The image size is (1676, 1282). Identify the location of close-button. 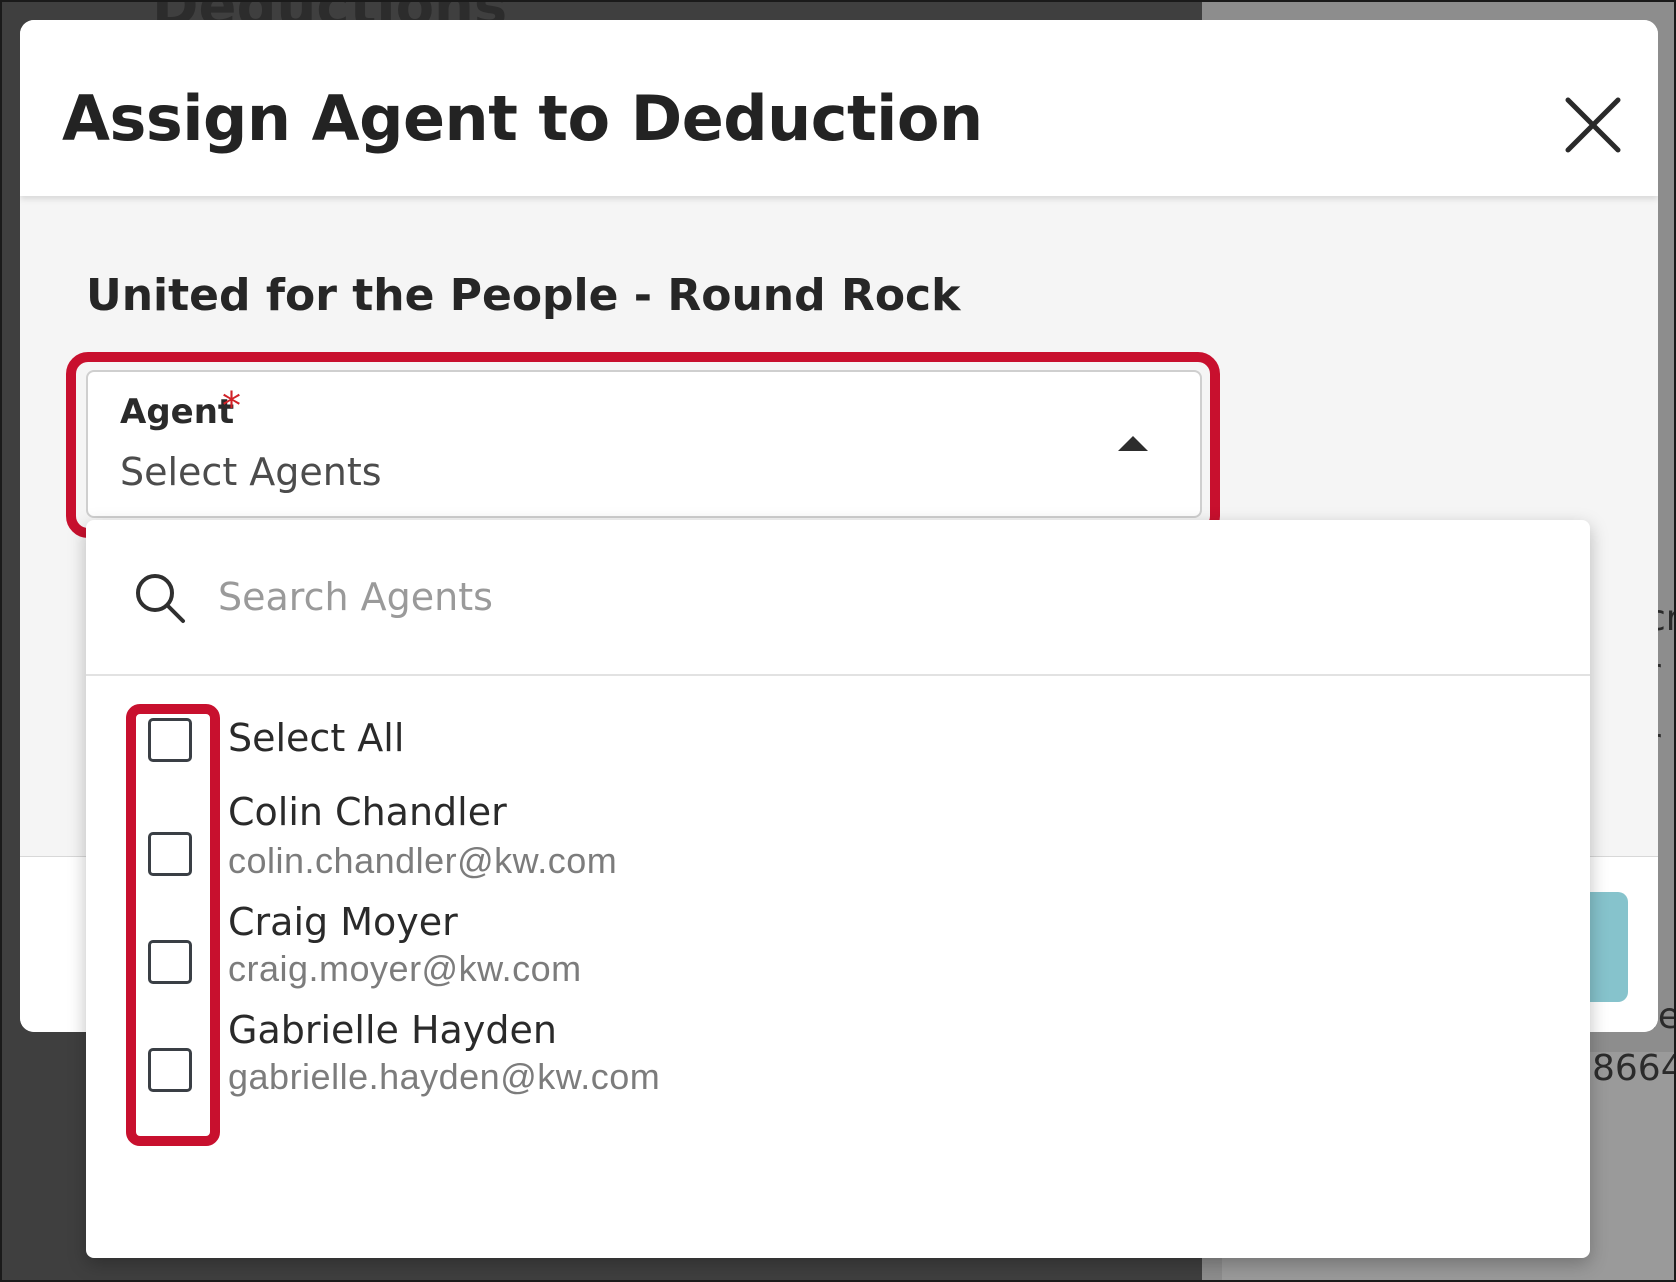
(1593, 125).